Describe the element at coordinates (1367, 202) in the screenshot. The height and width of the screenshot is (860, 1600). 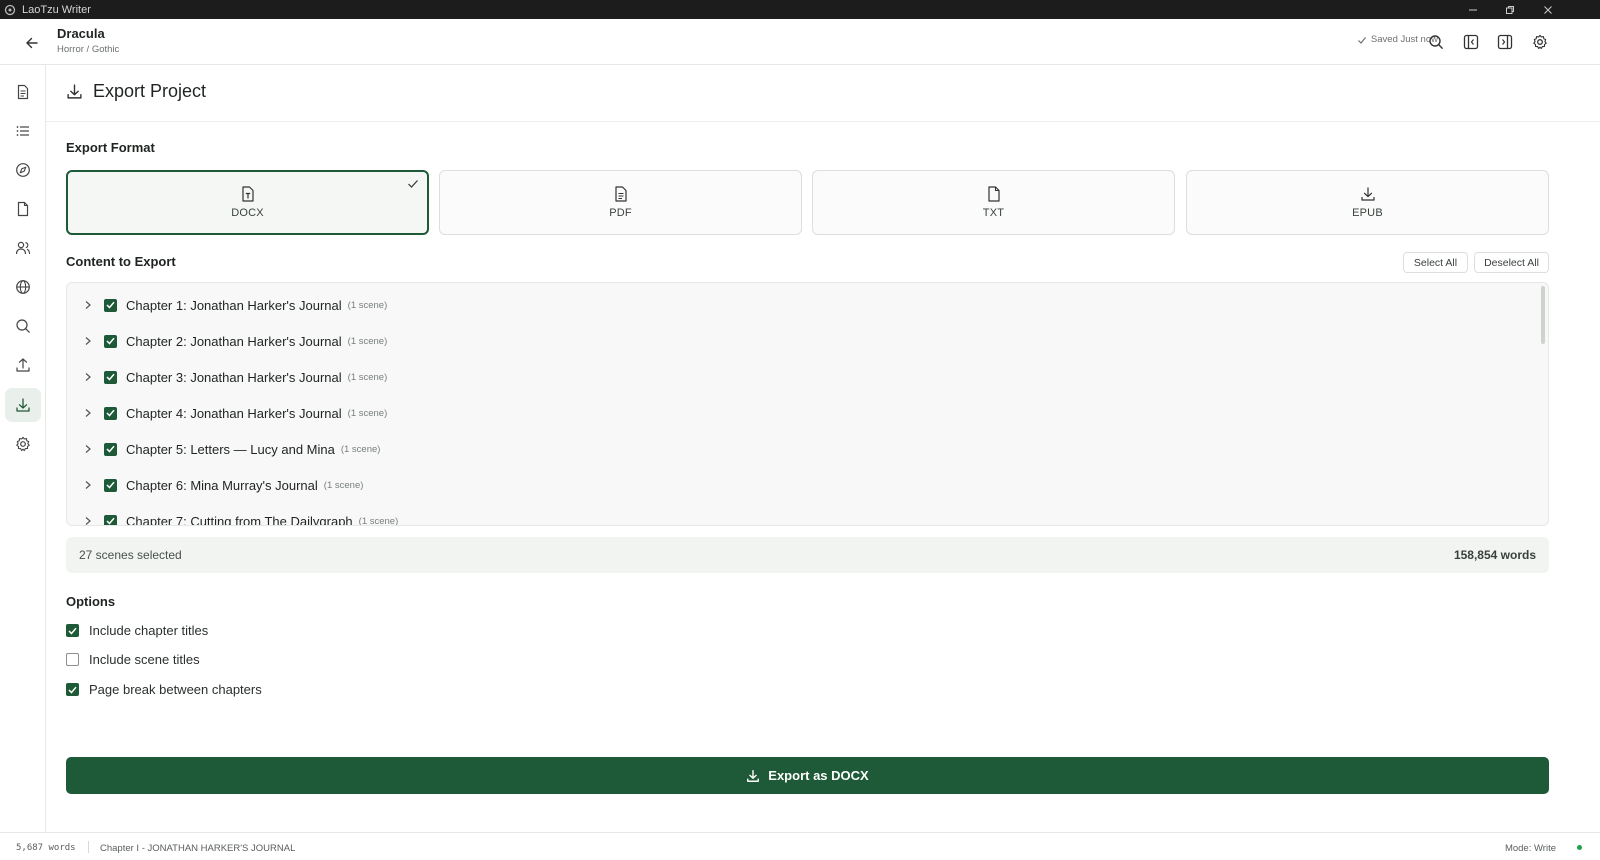
I see `format-option-epub: EPUB` at that location.